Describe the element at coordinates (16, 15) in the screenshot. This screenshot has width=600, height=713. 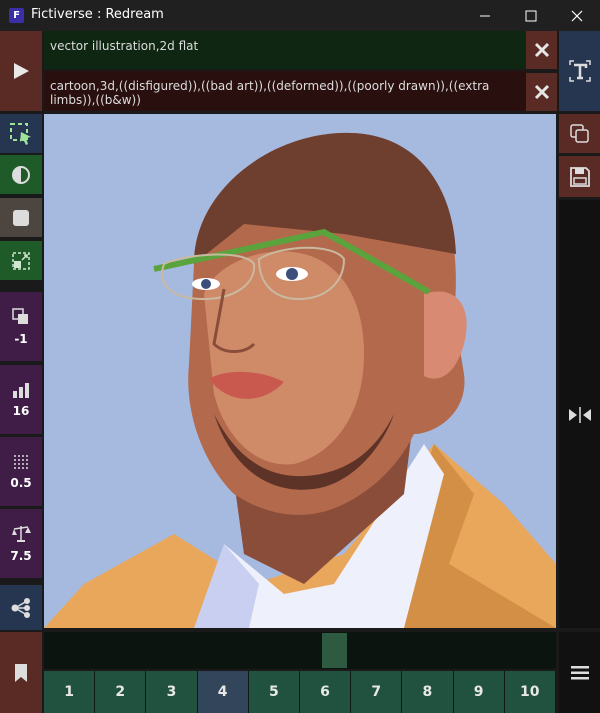
I see `app-icon: F` at that location.